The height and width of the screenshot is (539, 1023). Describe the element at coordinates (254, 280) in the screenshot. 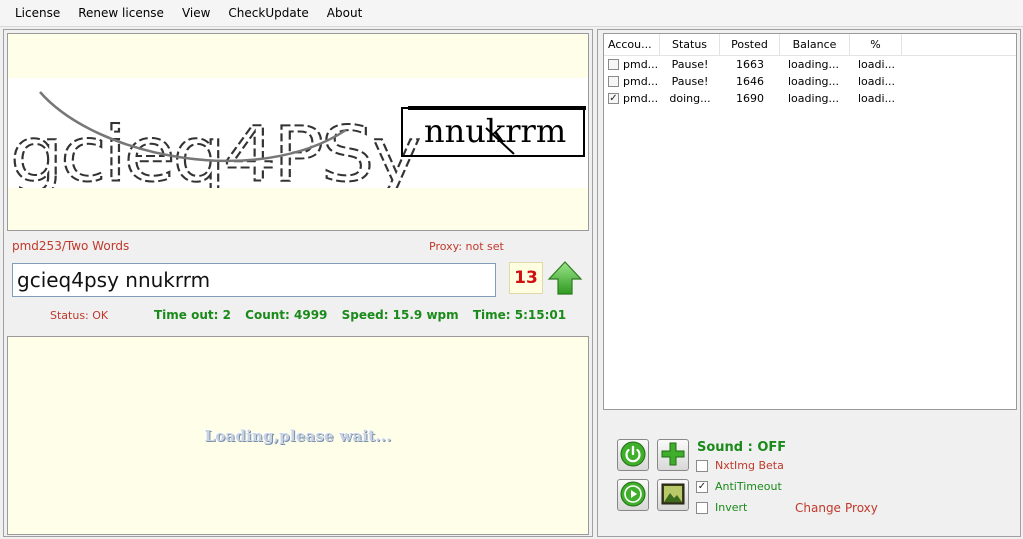

I see `captcha-answer-input` at that location.